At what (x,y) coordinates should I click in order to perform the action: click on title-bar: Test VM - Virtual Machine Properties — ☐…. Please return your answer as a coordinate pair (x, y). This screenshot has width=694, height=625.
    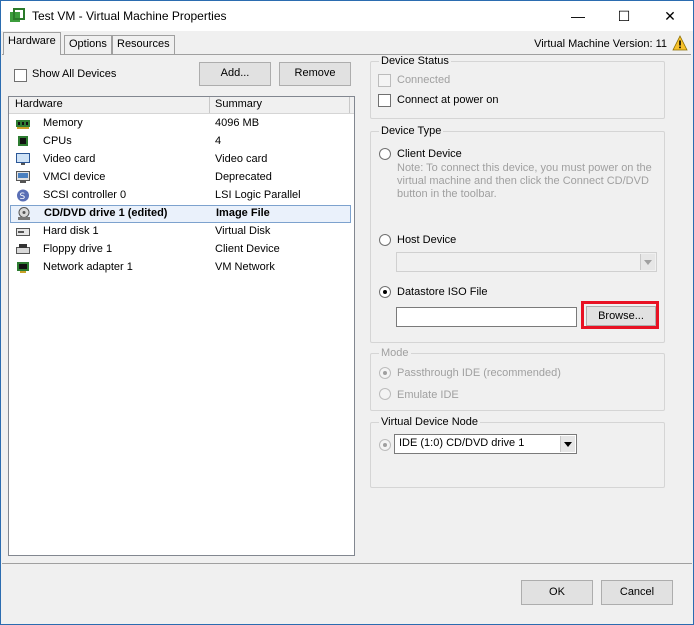
    Looking at the image, I should click on (347, 16).